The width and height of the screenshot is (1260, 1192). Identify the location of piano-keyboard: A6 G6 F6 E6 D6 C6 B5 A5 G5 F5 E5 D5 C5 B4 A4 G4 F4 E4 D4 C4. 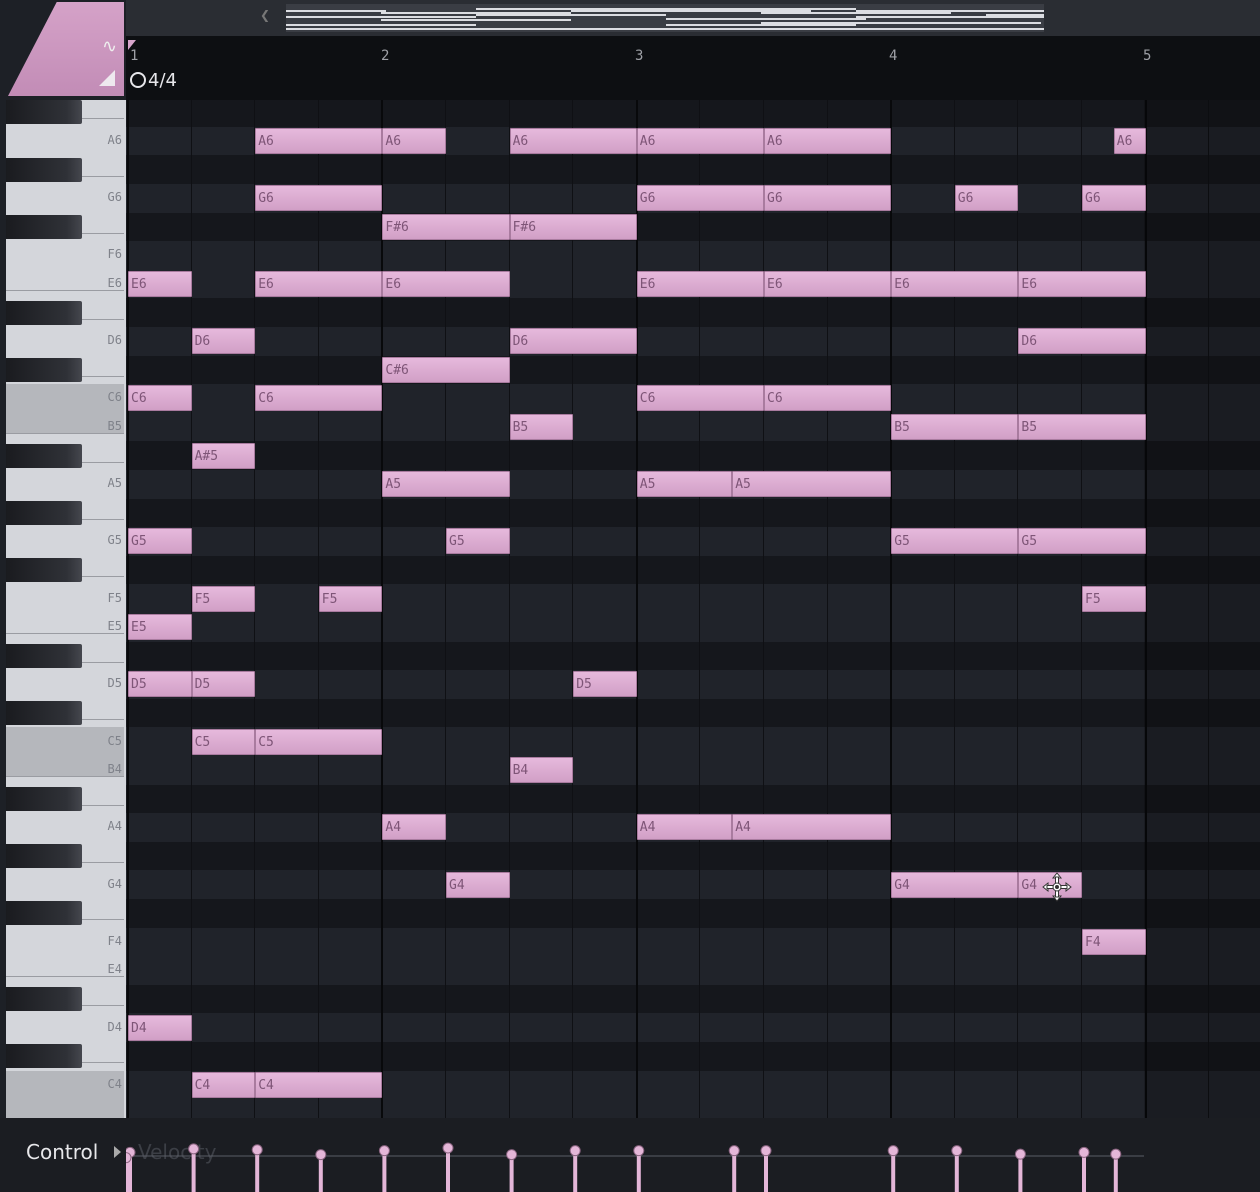
(66, 609).